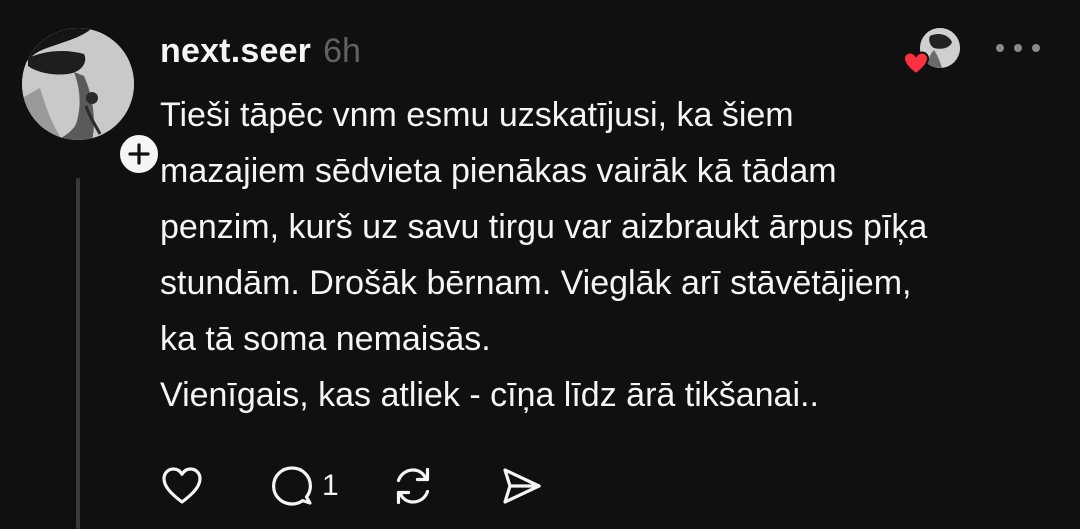  I want to click on author-username: next.seer, so click(235, 51).